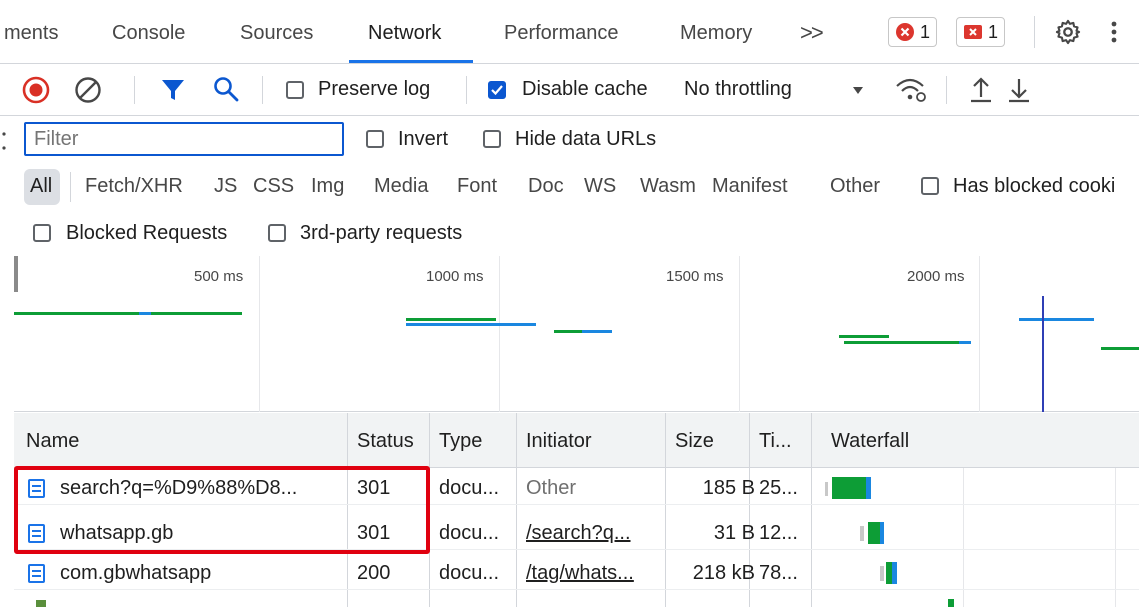 This screenshot has width=1139, height=607. I want to click on issue-count-badge: 1, so click(981, 32).